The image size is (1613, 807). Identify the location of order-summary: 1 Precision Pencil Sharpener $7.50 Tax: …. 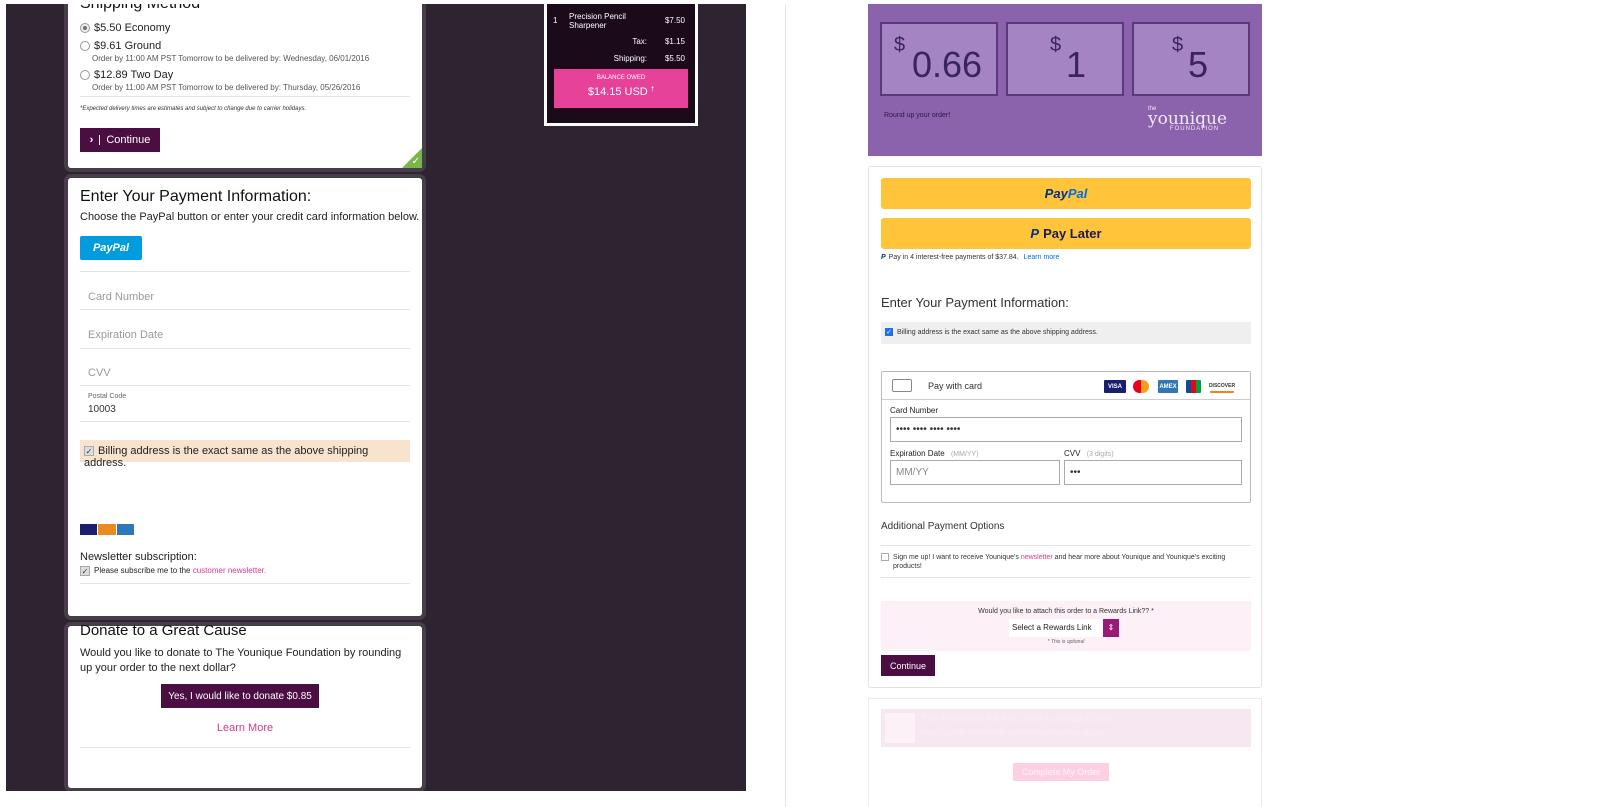
(621, 65).